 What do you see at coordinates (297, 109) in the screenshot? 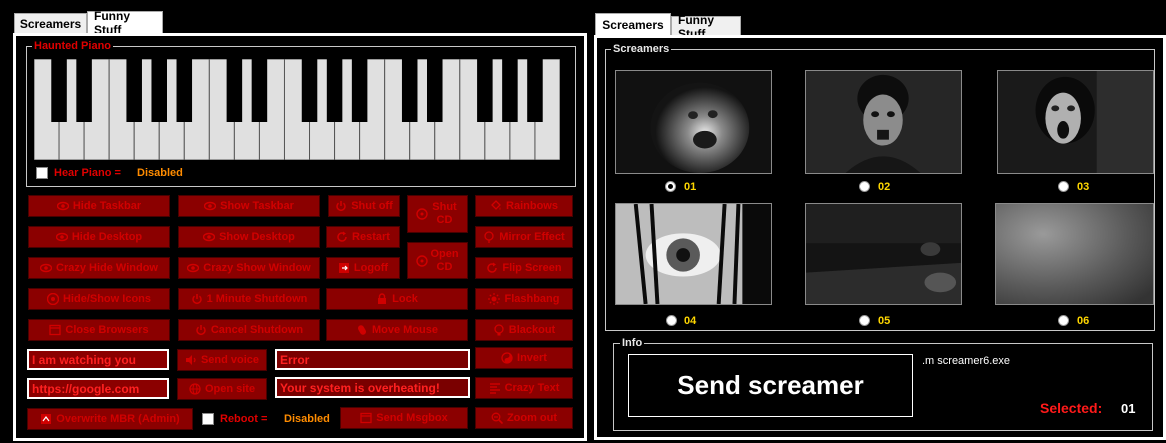
I see `piano-keyboard` at bounding box center [297, 109].